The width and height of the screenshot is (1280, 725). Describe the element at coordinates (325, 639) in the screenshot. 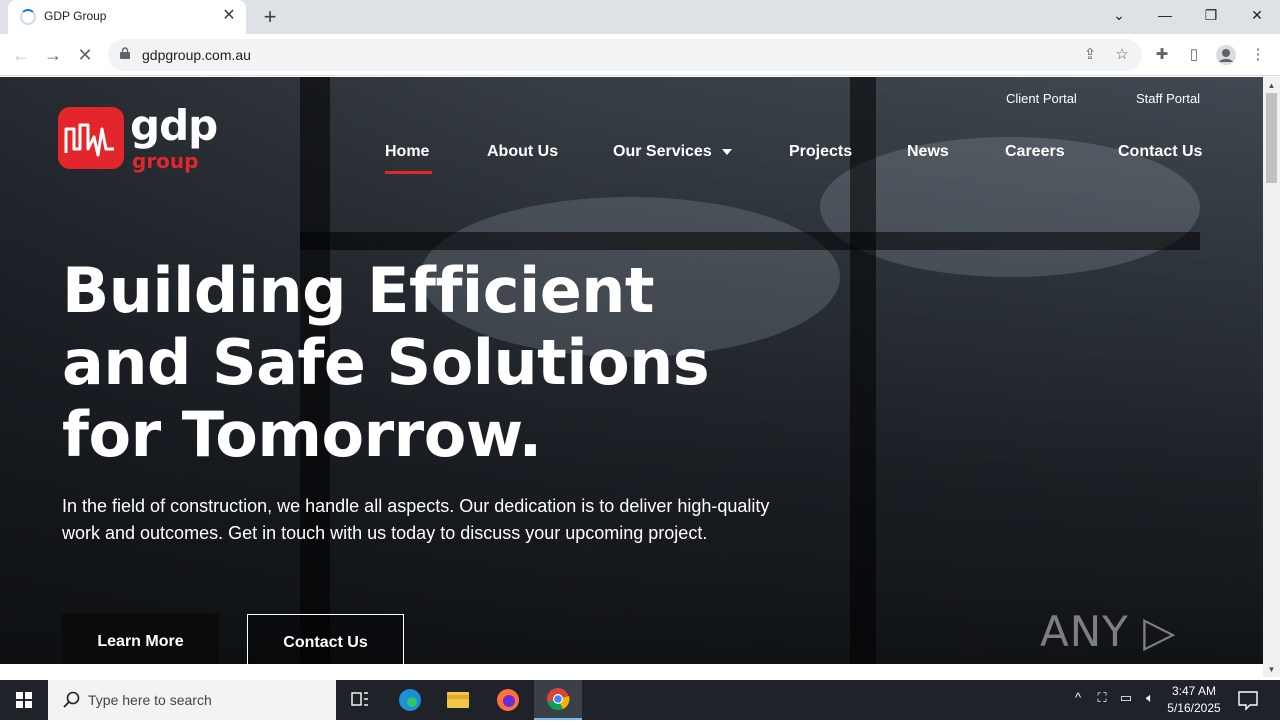

I see `contact-us-button: Contact Us` at that location.